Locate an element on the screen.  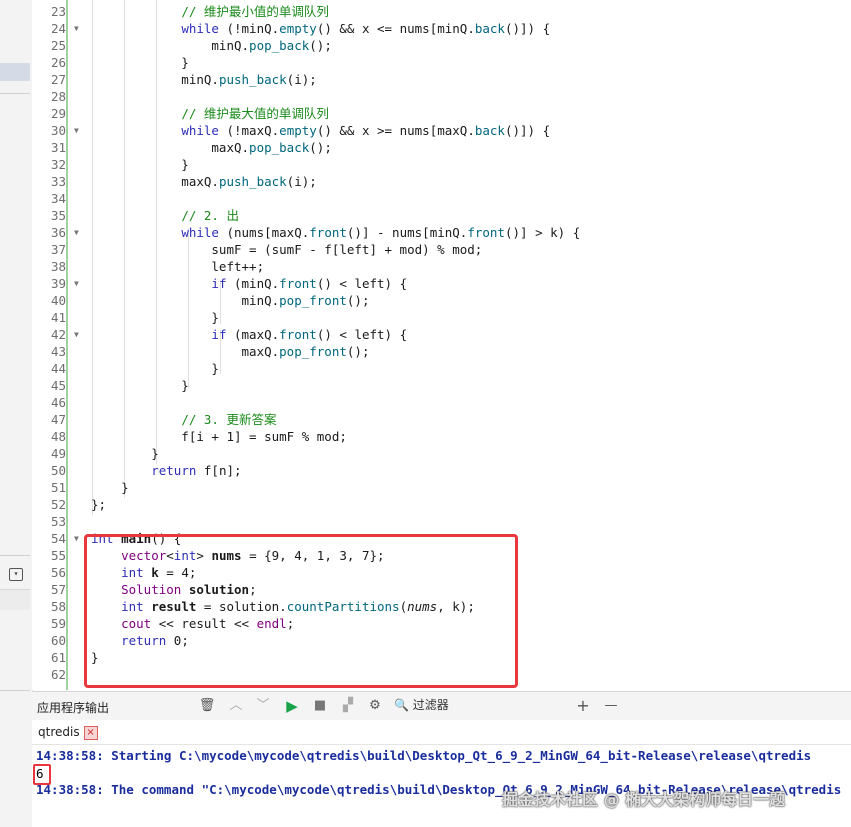
code-line: 49 } is located at coordinates (441, 453).